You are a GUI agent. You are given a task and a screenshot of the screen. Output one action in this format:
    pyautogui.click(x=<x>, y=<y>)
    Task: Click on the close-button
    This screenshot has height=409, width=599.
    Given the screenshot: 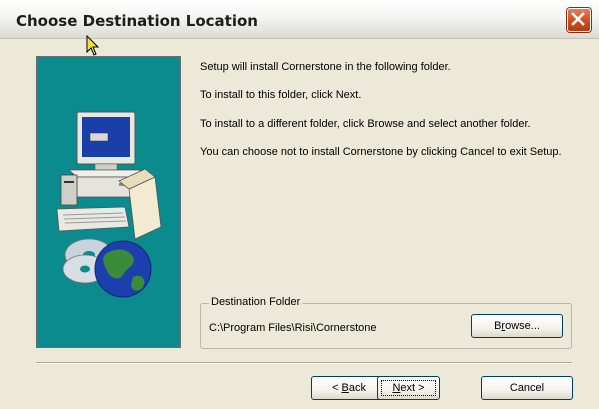 What is the action you would take?
    pyautogui.click(x=579, y=20)
    